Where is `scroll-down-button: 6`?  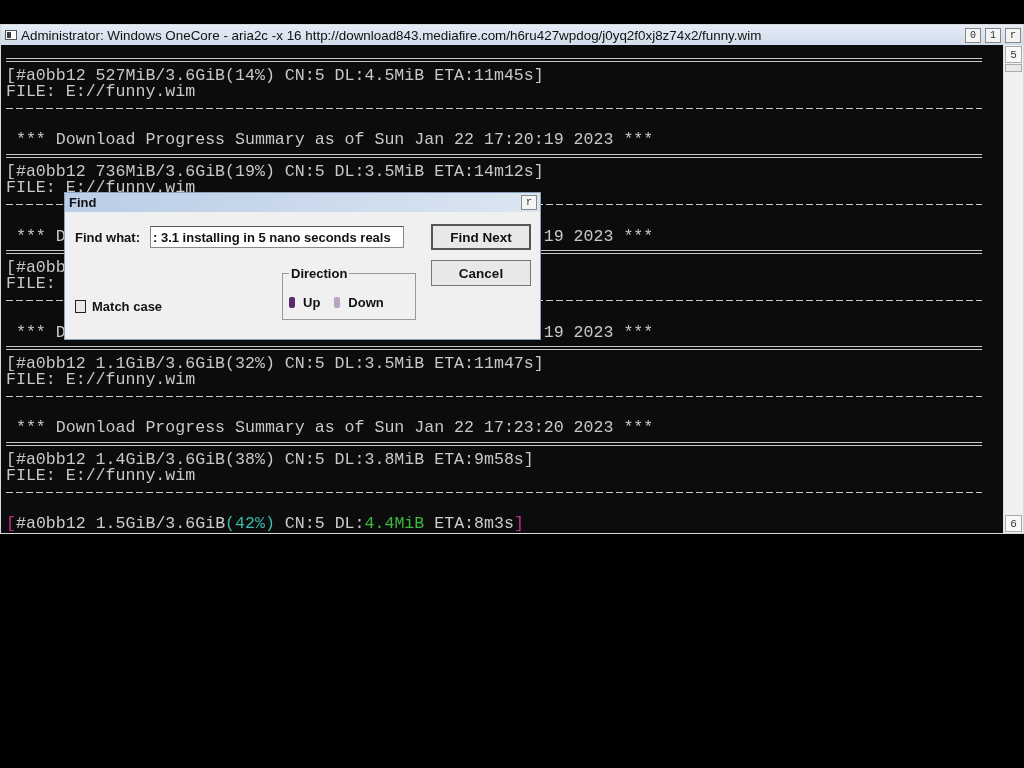
scroll-down-button: 6 is located at coordinates (1013, 523).